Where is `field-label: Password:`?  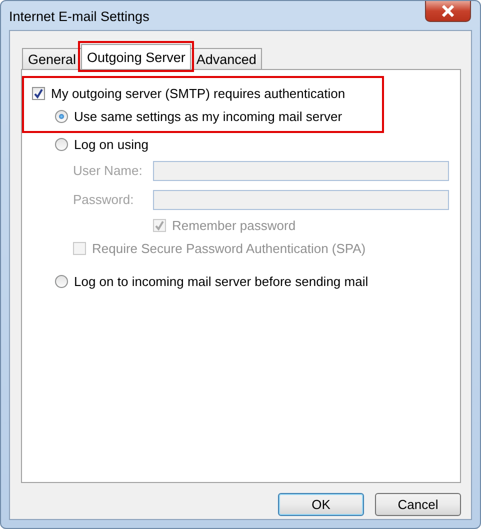 field-label: Password: is located at coordinates (104, 199).